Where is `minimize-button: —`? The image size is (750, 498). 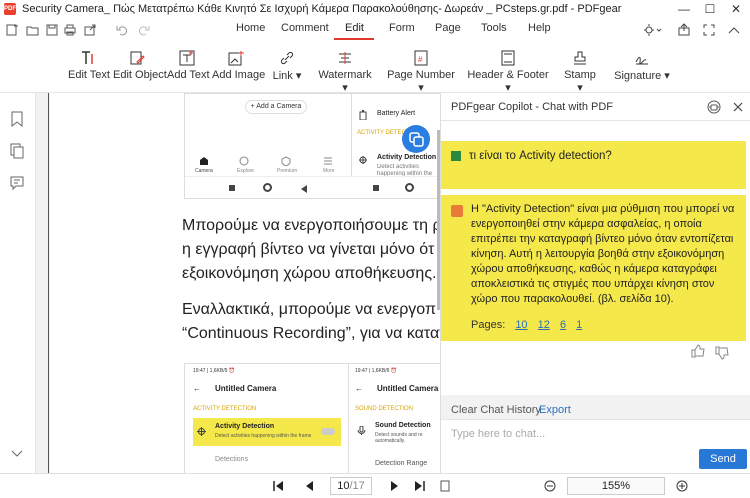
minimize-button: — is located at coordinates (684, 9).